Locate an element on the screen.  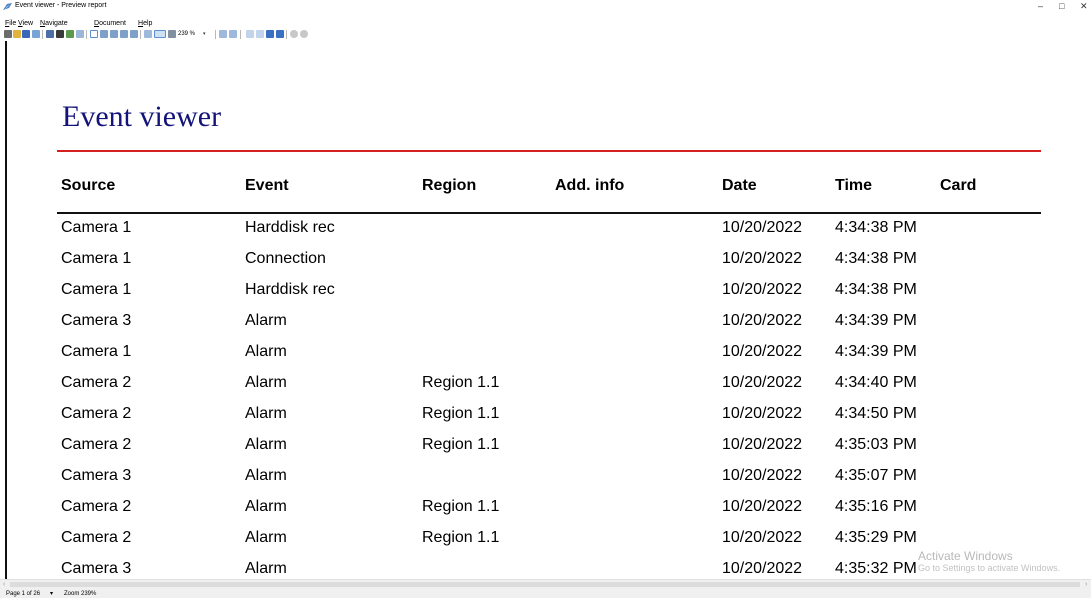
page-dropdown-arrow: ▾ is located at coordinates (51, 594).